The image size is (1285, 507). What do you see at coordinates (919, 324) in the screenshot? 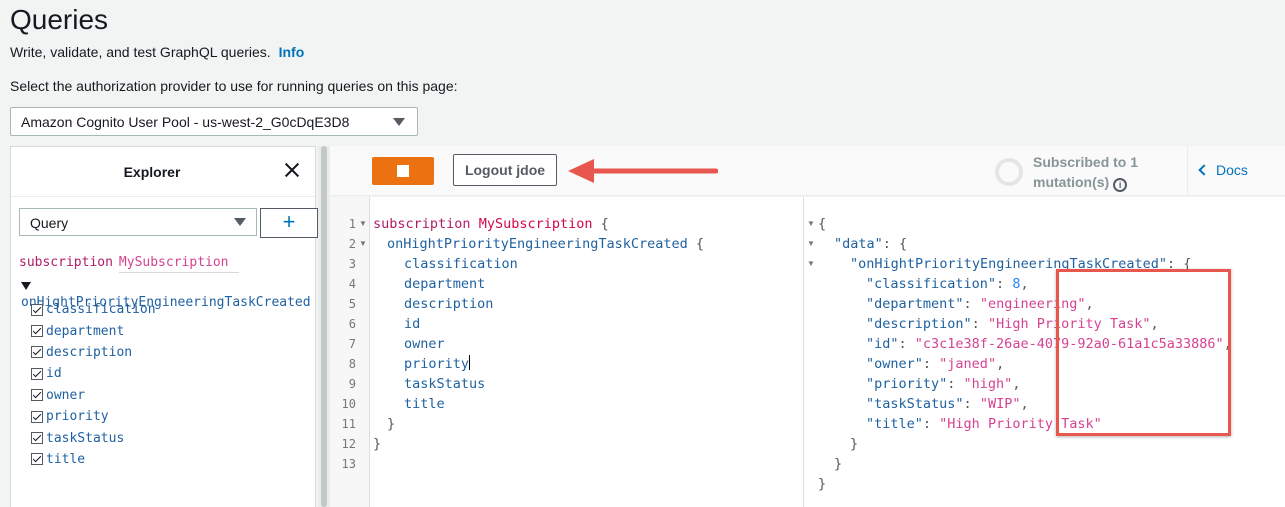
I see `result-key: "description"` at bounding box center [919, 324].